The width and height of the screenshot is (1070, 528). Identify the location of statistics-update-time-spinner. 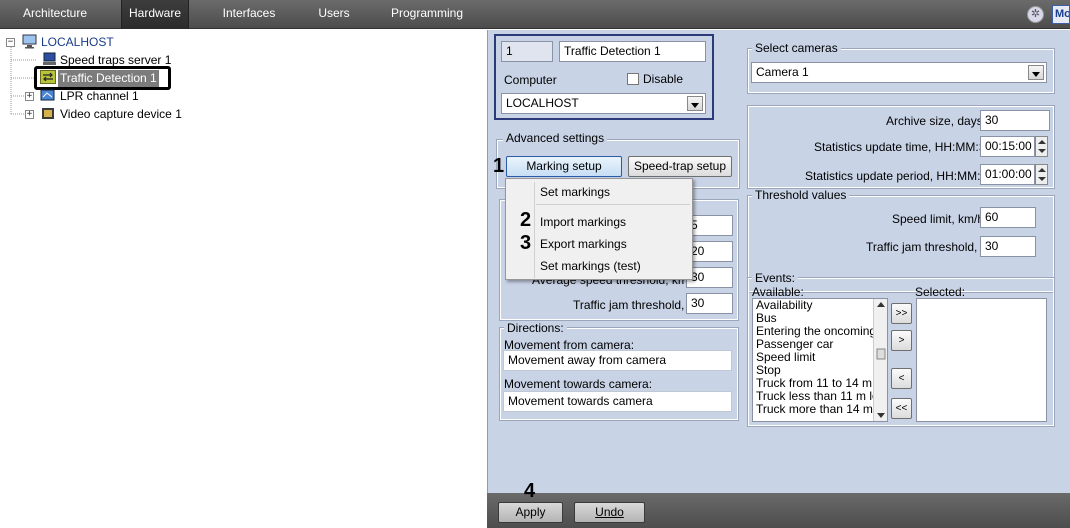
(1041, 146).